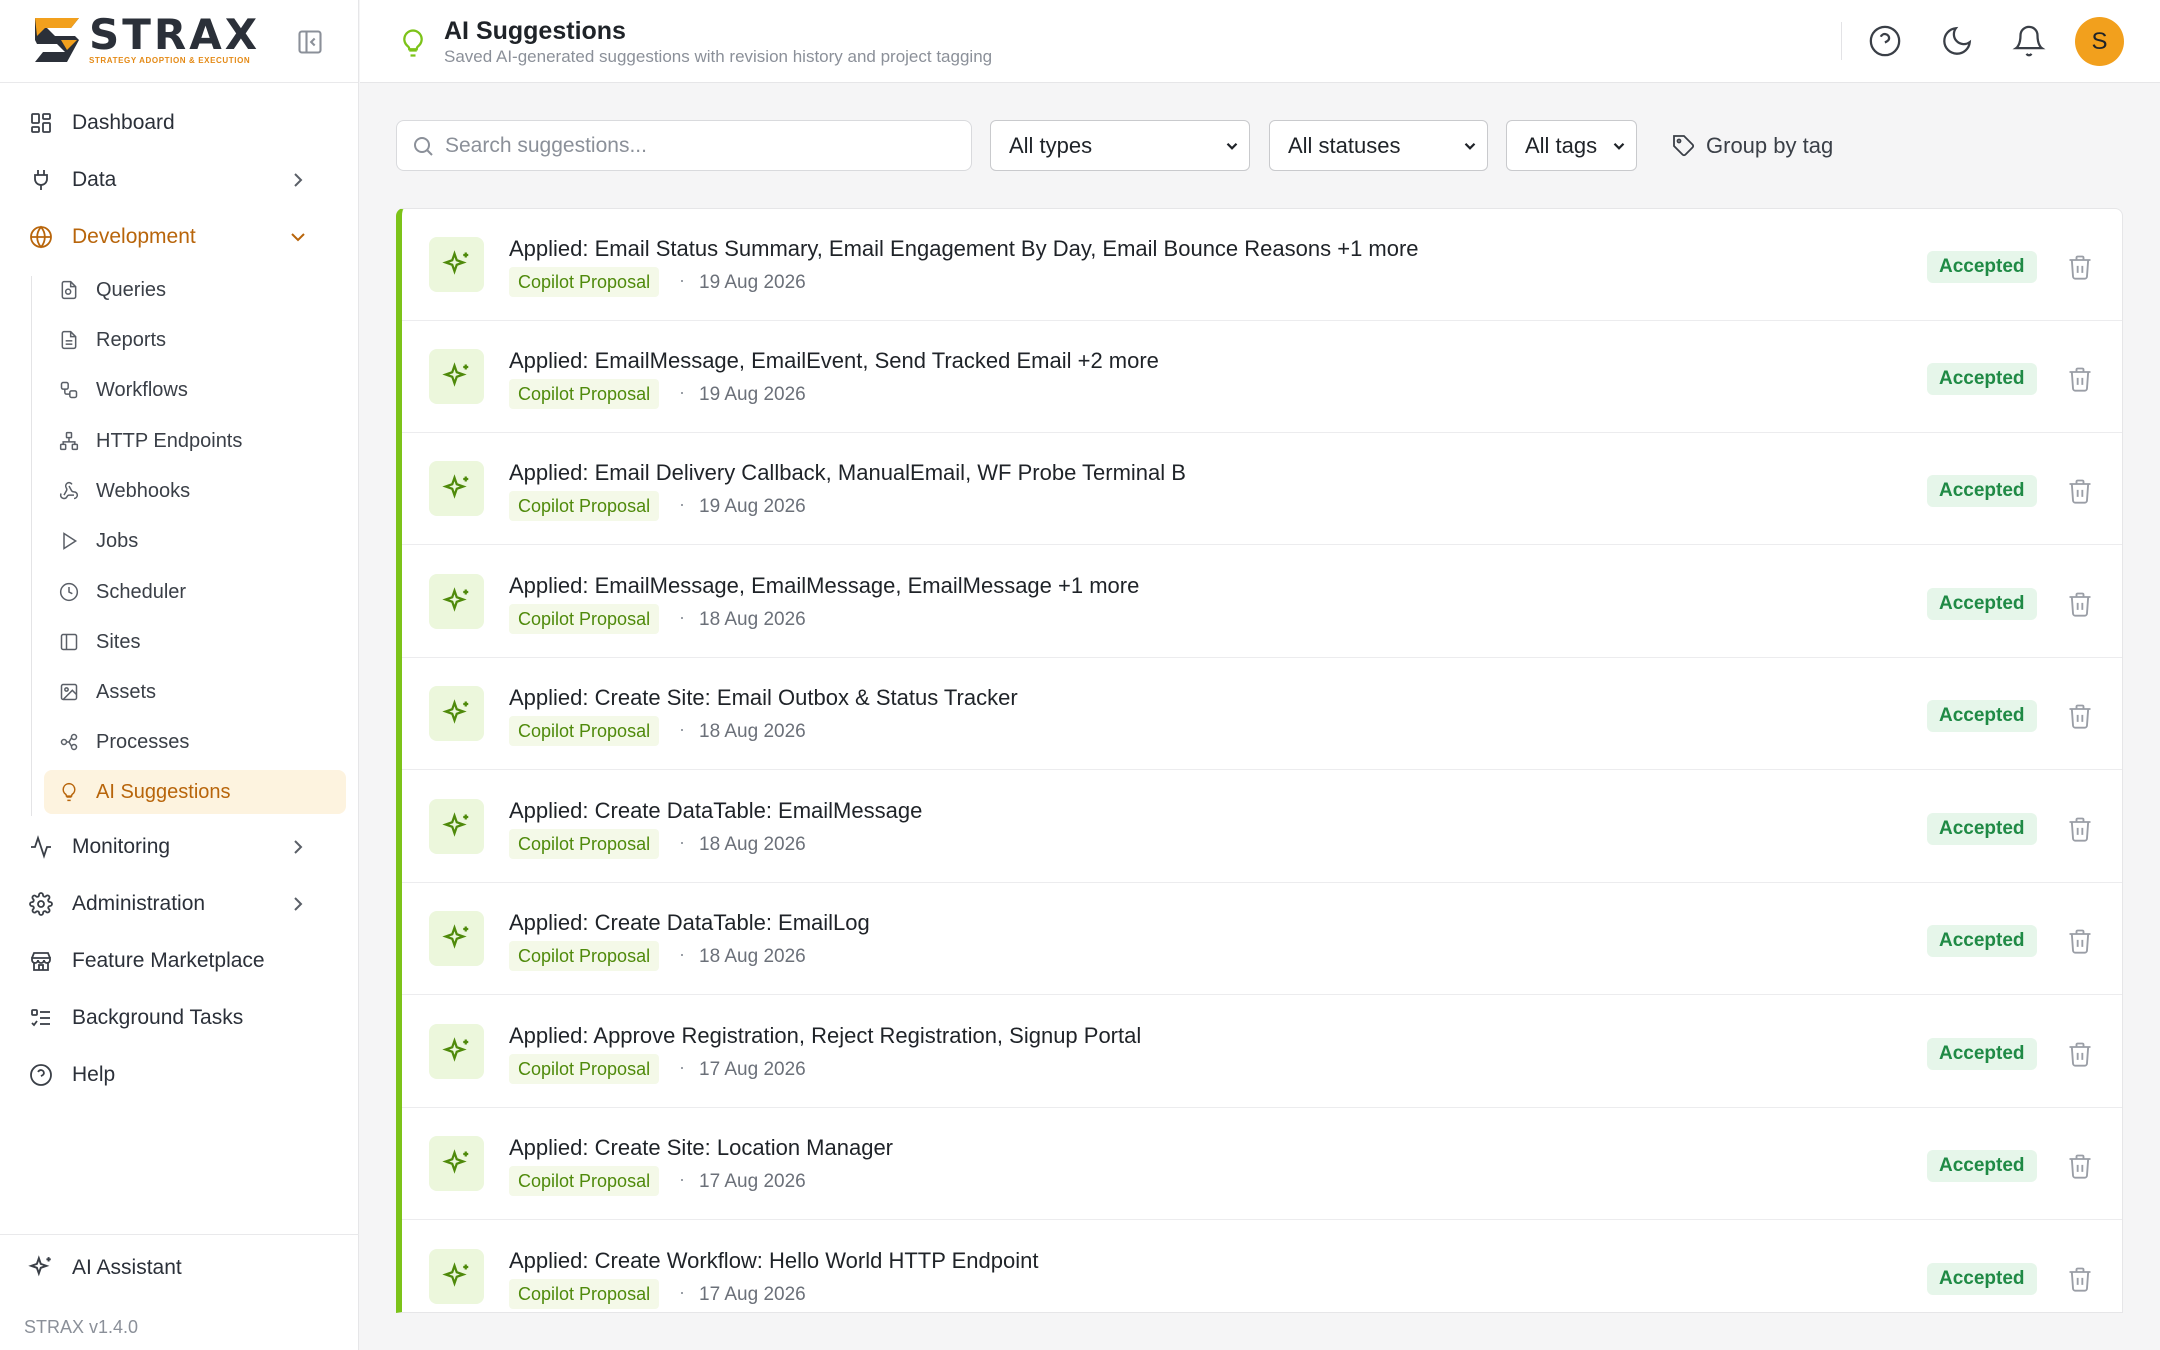 The height and width of the screenshot is (1350, 2160). Describe the element at coordinates (195, 742) in the screenshot. I see `sidebar-item-processes: Processes` at that location.